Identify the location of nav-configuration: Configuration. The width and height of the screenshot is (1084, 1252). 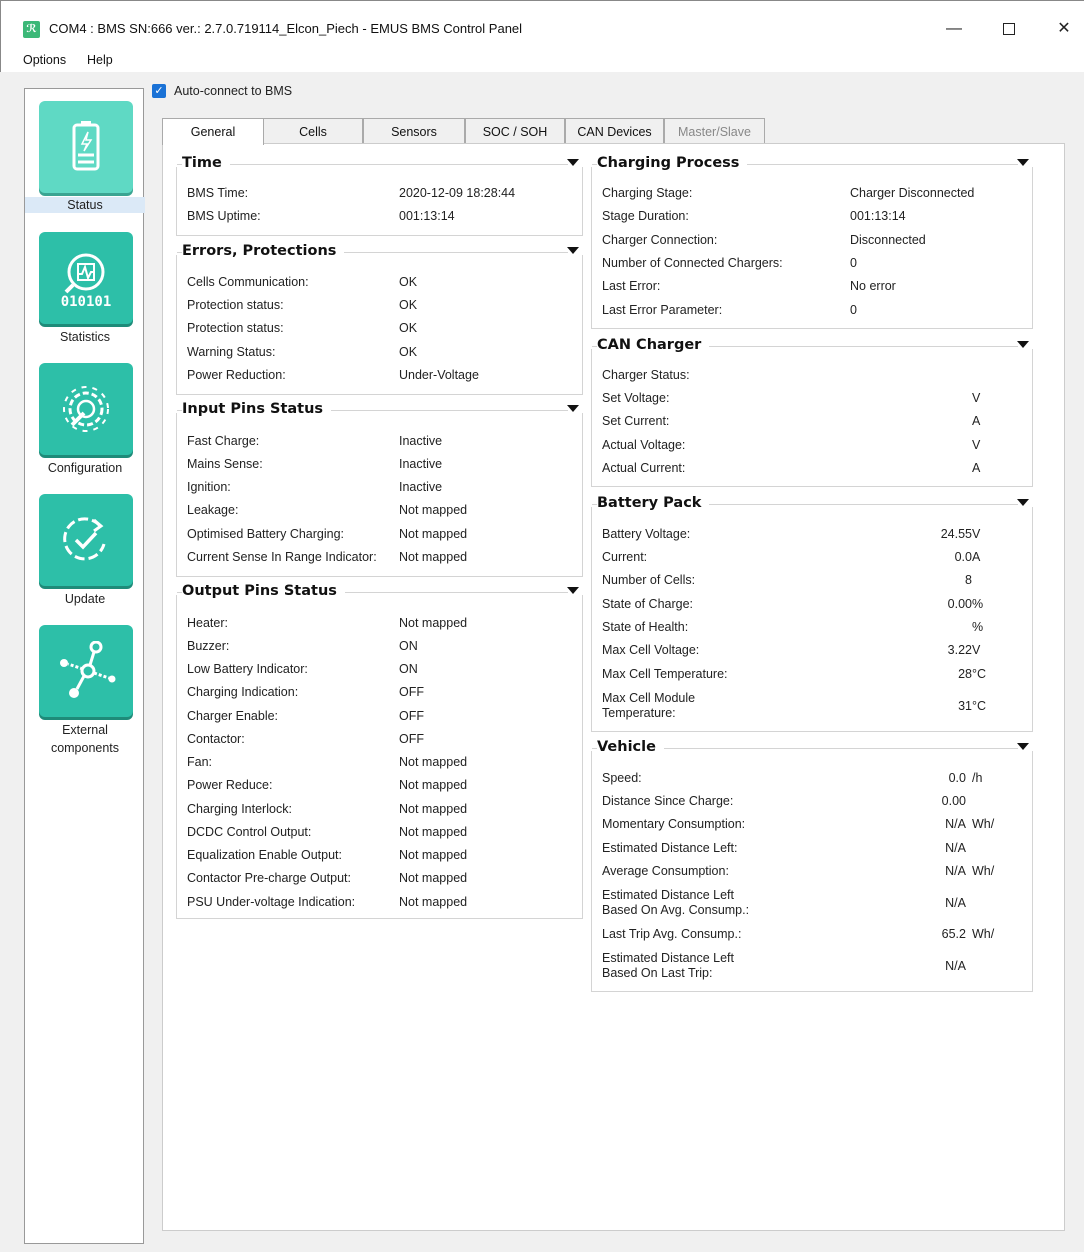
(85, 420).